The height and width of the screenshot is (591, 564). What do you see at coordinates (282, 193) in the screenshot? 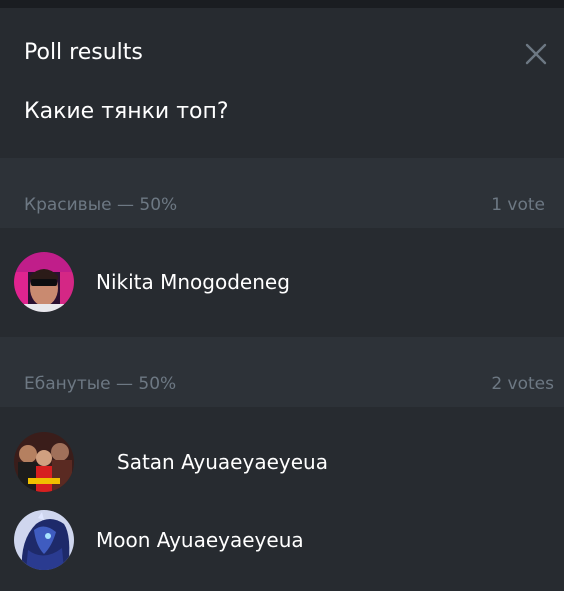
I see `poll-option-header: Красивые — 50% 1 vote` at bounding box center [282, 193].